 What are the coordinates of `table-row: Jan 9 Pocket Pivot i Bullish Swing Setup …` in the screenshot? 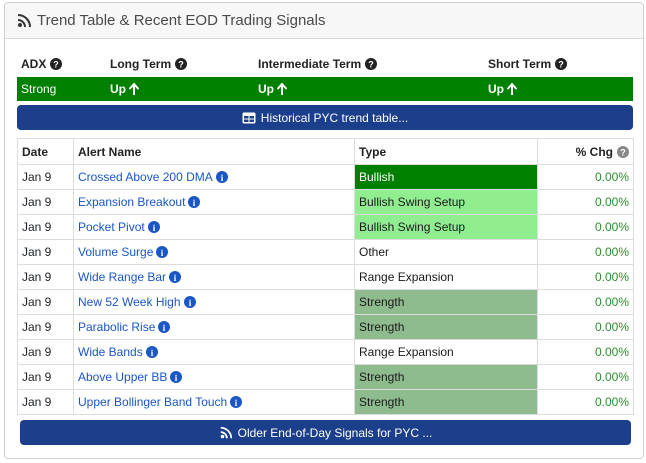 It's located at (325, 227).